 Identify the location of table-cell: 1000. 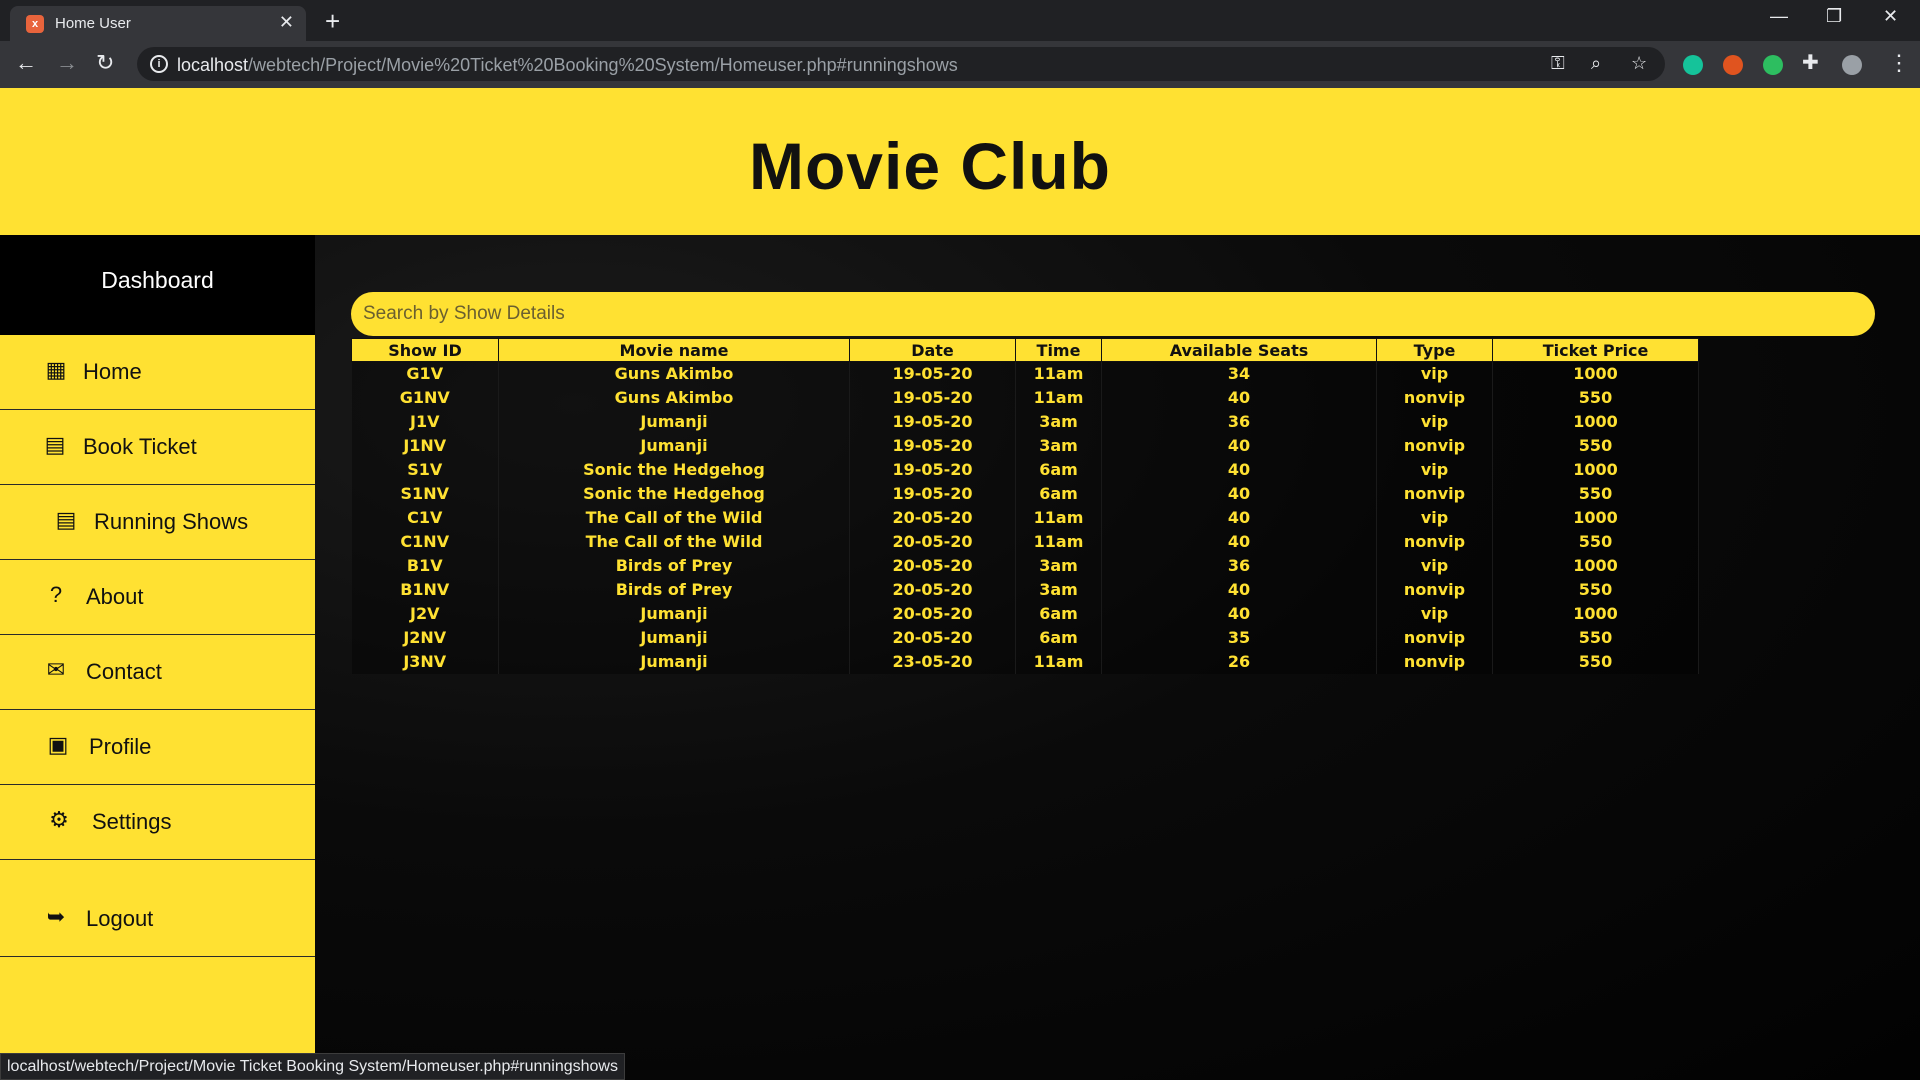
(1595, 421).